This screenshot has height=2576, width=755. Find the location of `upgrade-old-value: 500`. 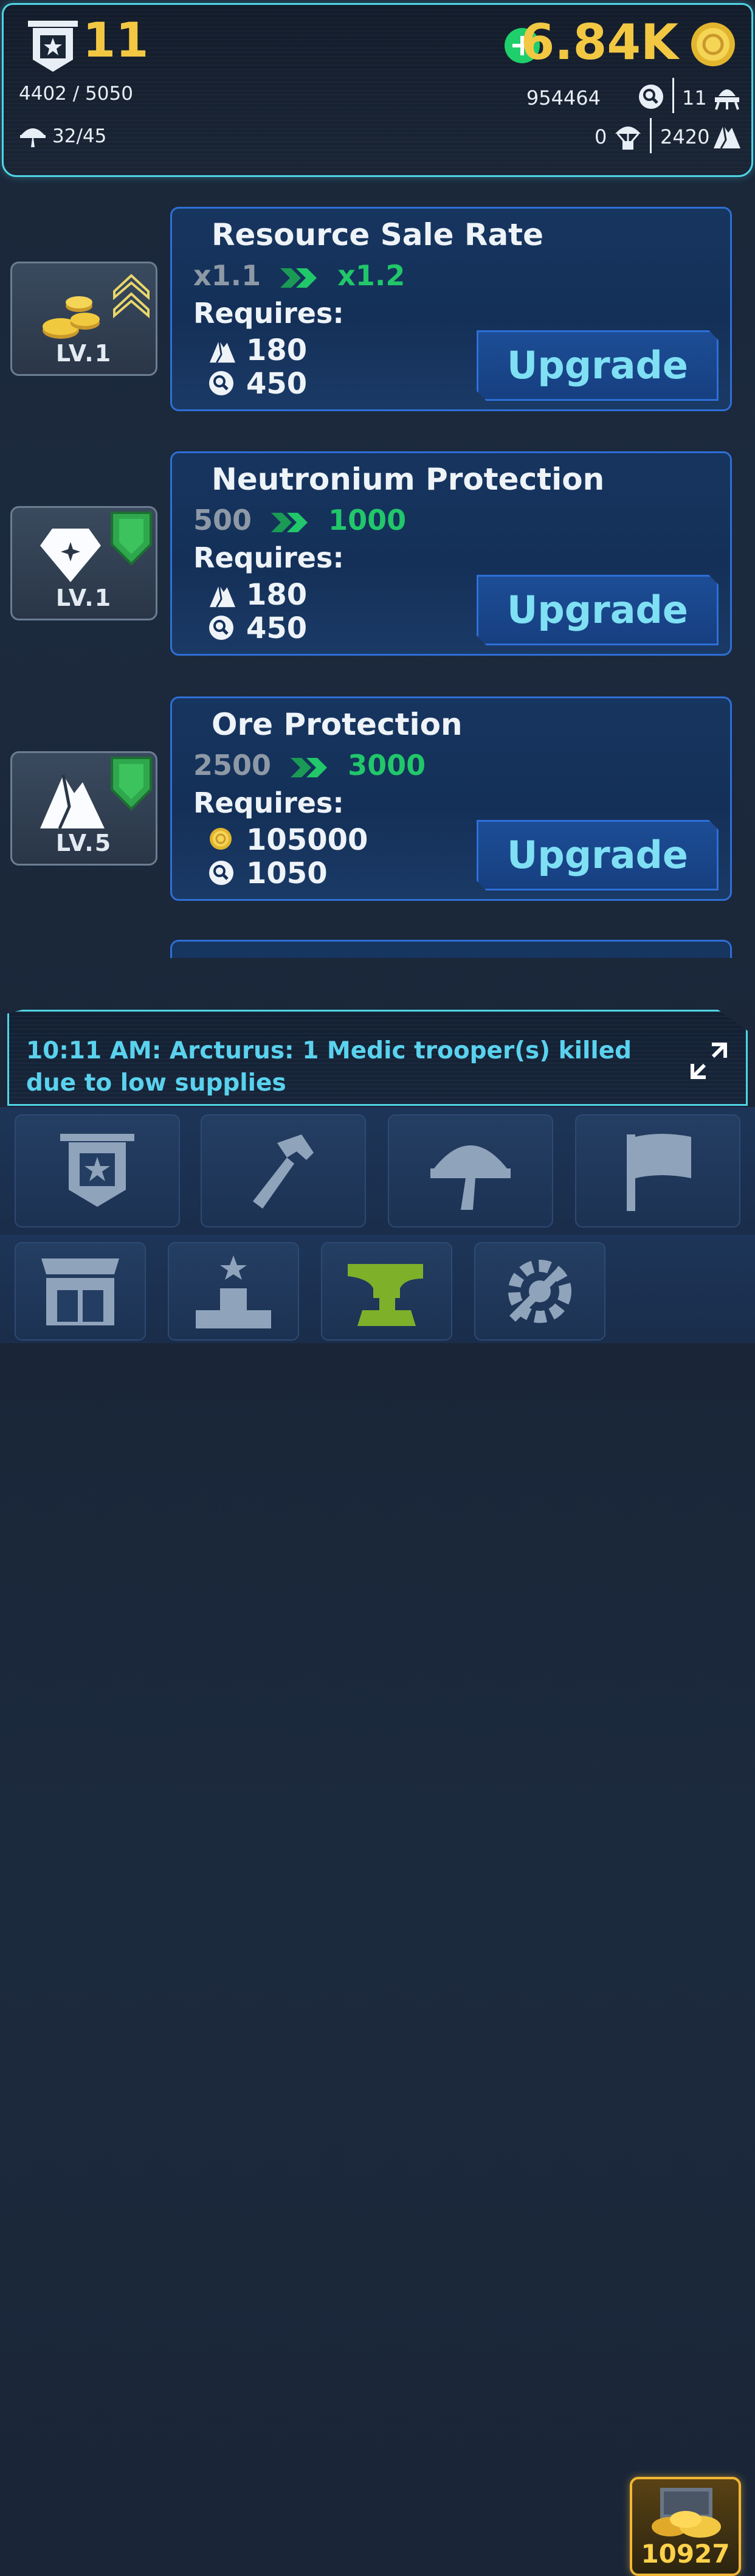

upgrade-old-value: 500 is located at coordinates (223, 520).